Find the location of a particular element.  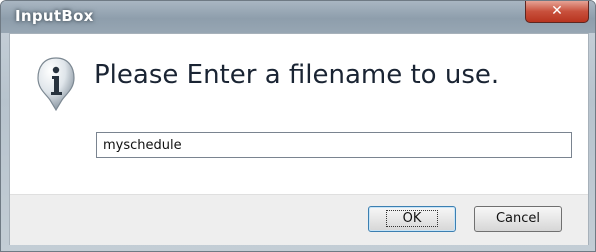

close-icon: ✕ is located at coordinates (557, 11).